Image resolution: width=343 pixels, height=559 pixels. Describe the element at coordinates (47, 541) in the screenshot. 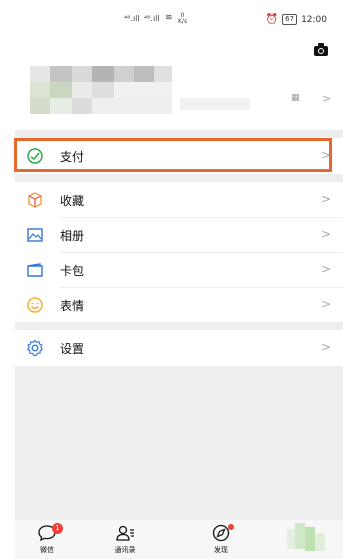

I see `tab-chats: 1 微信` at that location.